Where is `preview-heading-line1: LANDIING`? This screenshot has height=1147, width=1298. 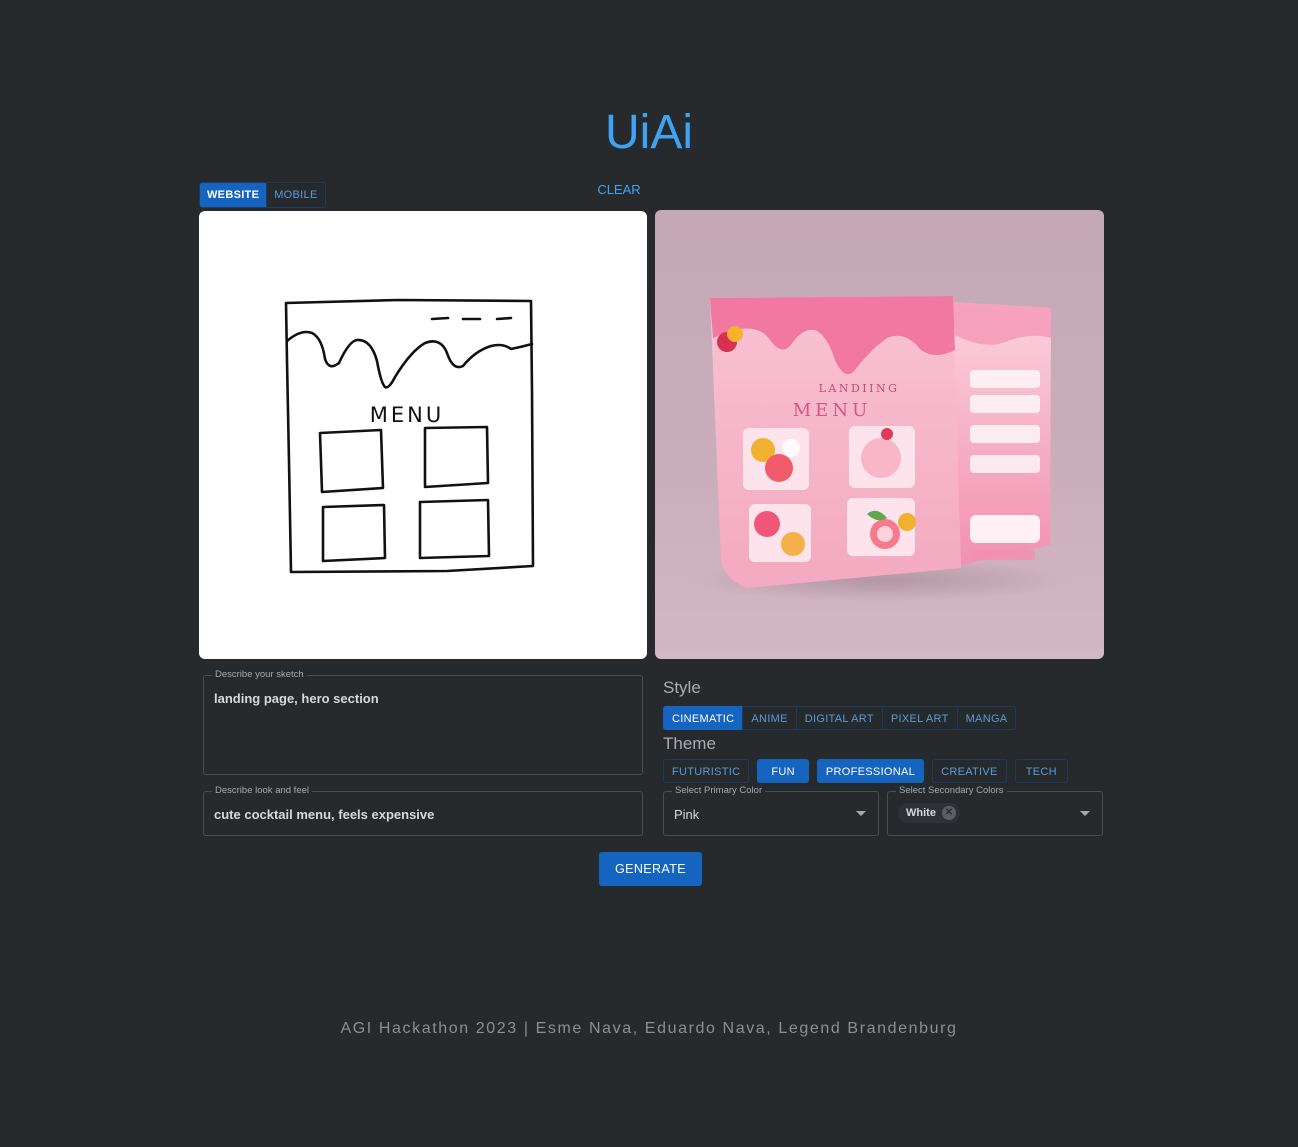
preview-heading-line1: LANDIING is located at coordinates (859, 388).